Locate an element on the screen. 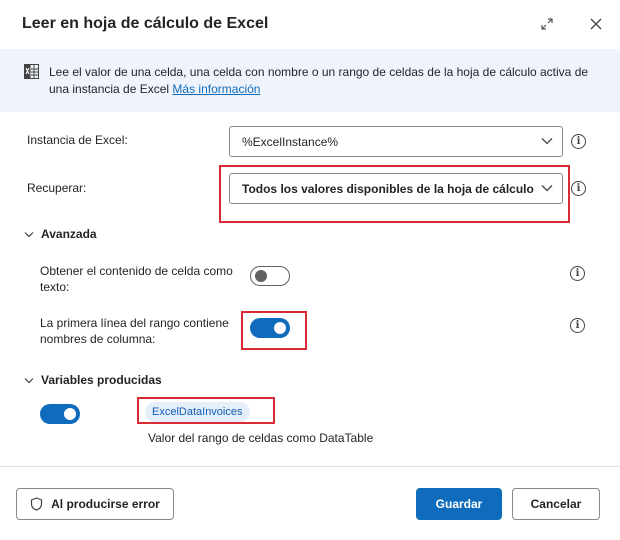 The width and height of the screenshot is (620, 540). excel-instance-label: Instancia de Excel: is located at coordinates (77, 140).